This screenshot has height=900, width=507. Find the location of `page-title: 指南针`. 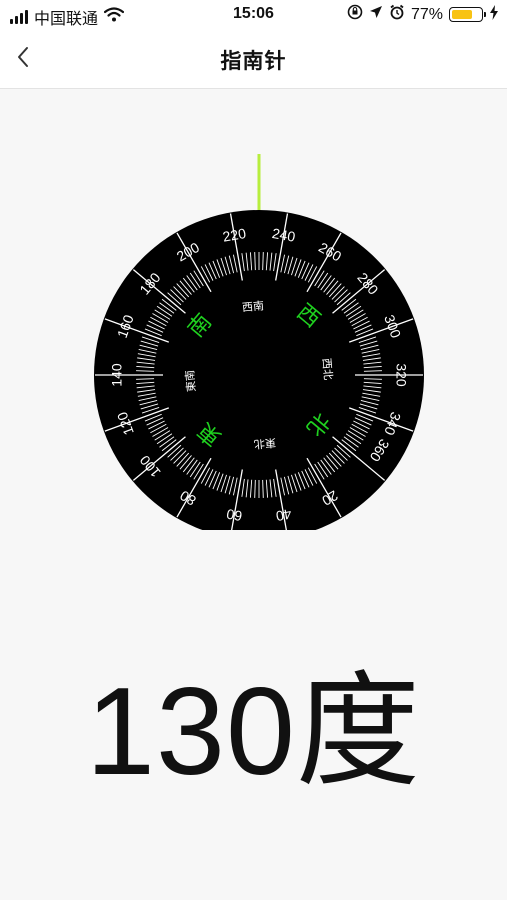

page-title: 指南针 is located at coordinates (253, 61).